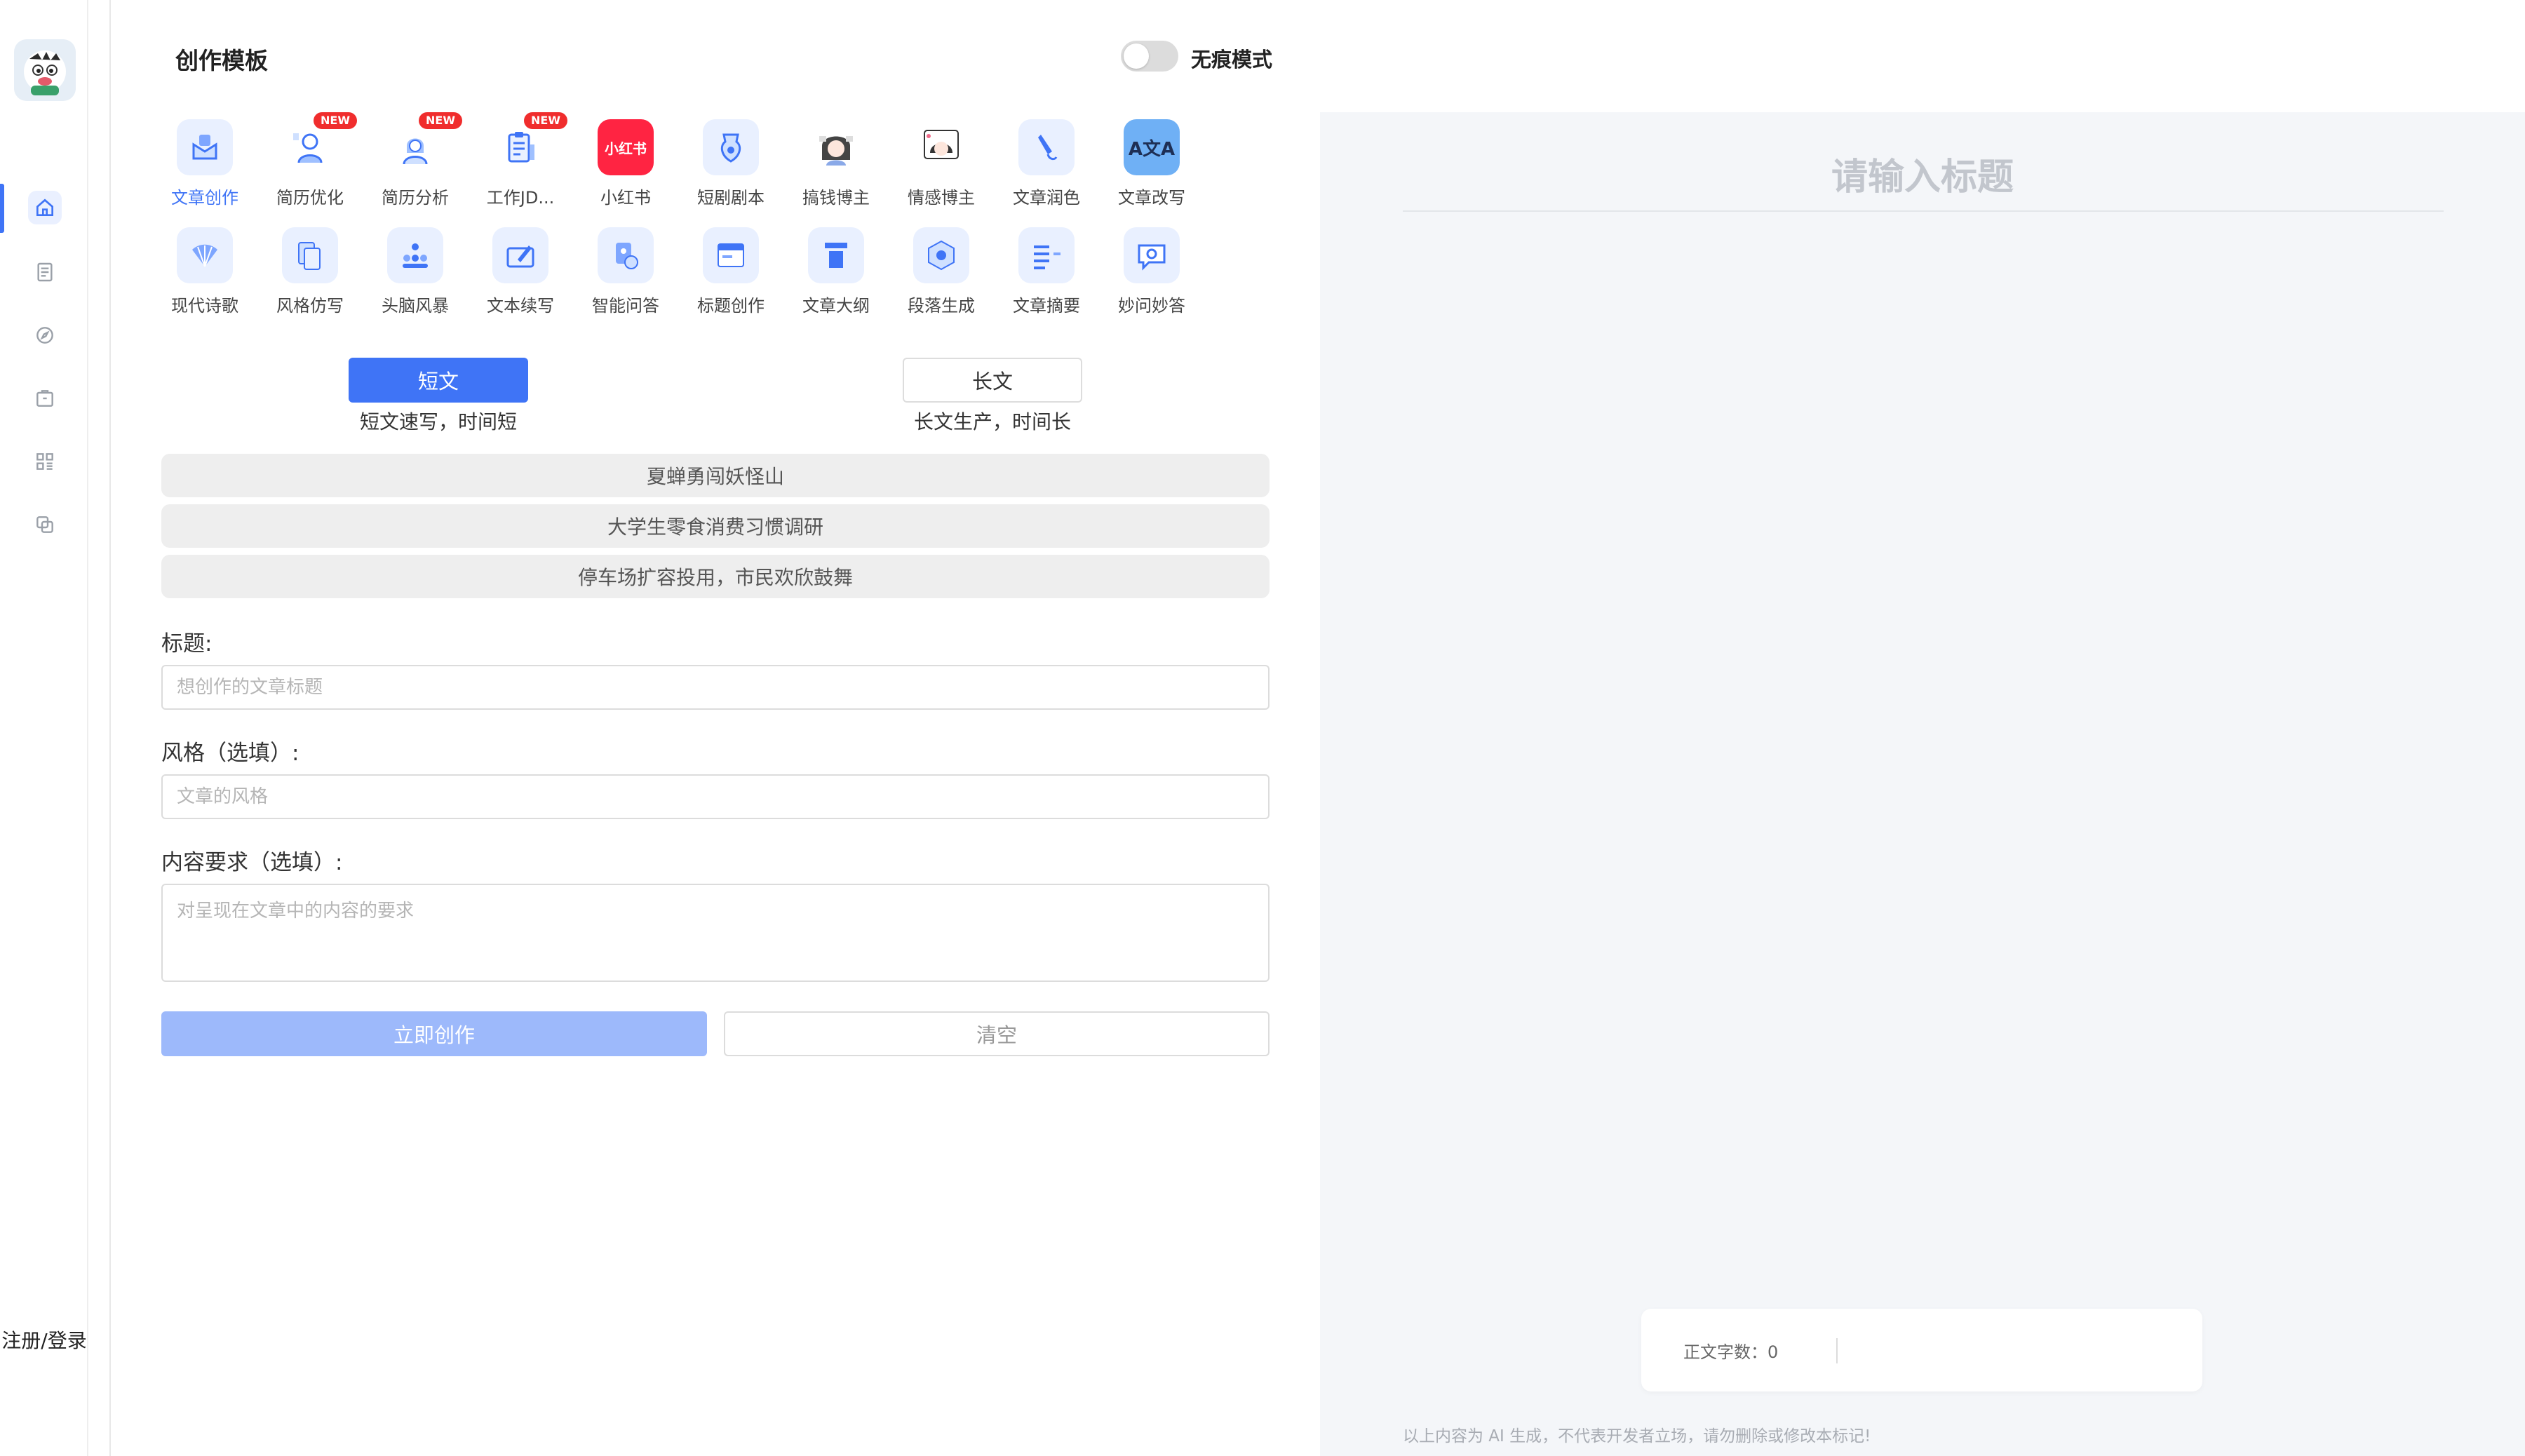  What do you see at coordinates (731, 147) in the screenshot?
I see `pen-nib-icon` at bounding box center [731, 147].